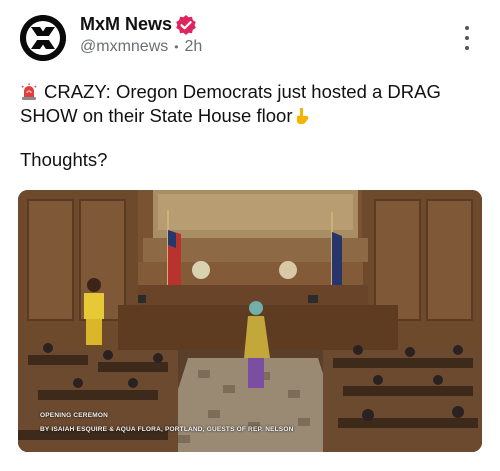 The image size is (500, 471). Describe the element at coordinates (303, 116) in the screenshot. I see `pointing-down-icon` at that location.